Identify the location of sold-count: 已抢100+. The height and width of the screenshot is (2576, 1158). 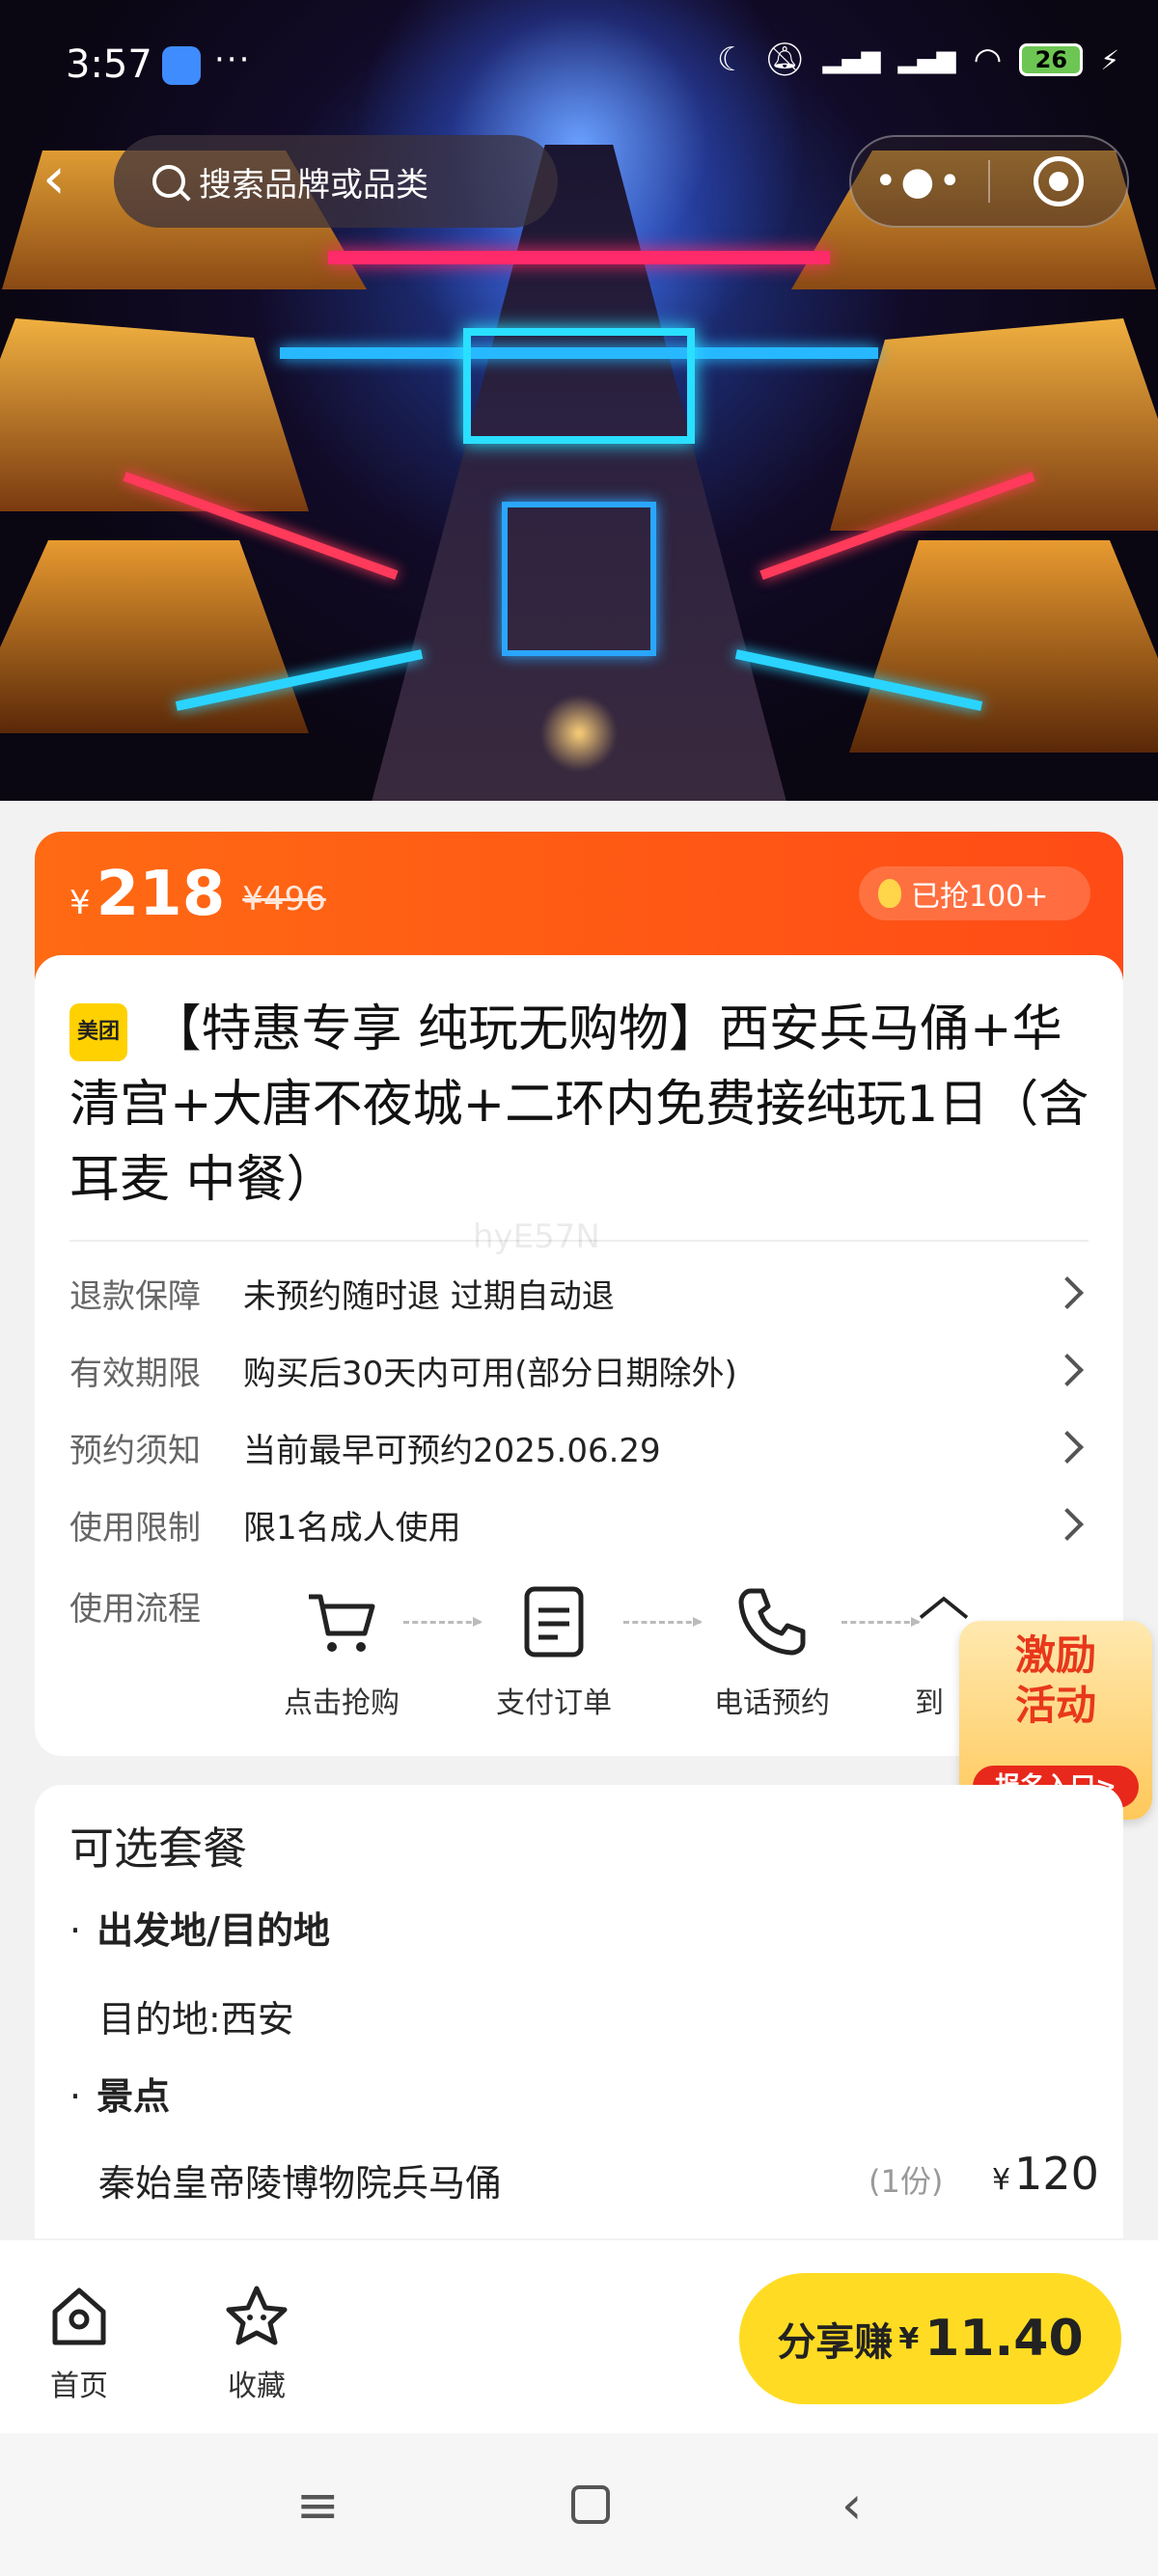
(980, 897).